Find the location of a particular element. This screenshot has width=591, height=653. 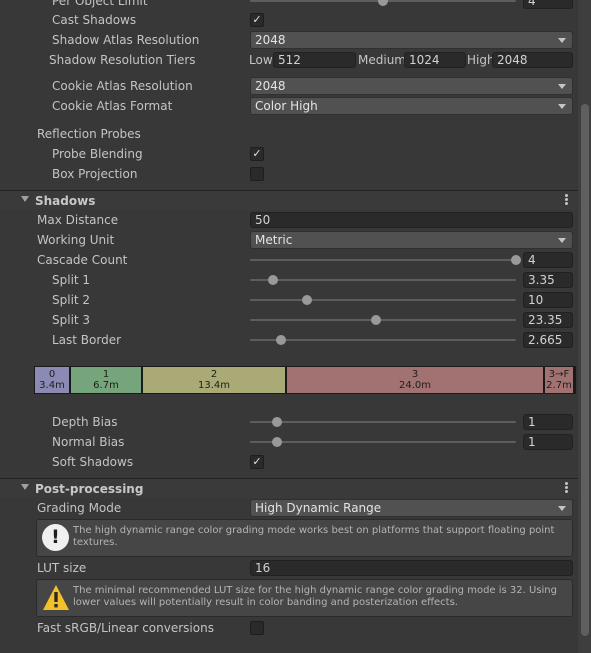

split1-slider is located at coordinates (383, 280).